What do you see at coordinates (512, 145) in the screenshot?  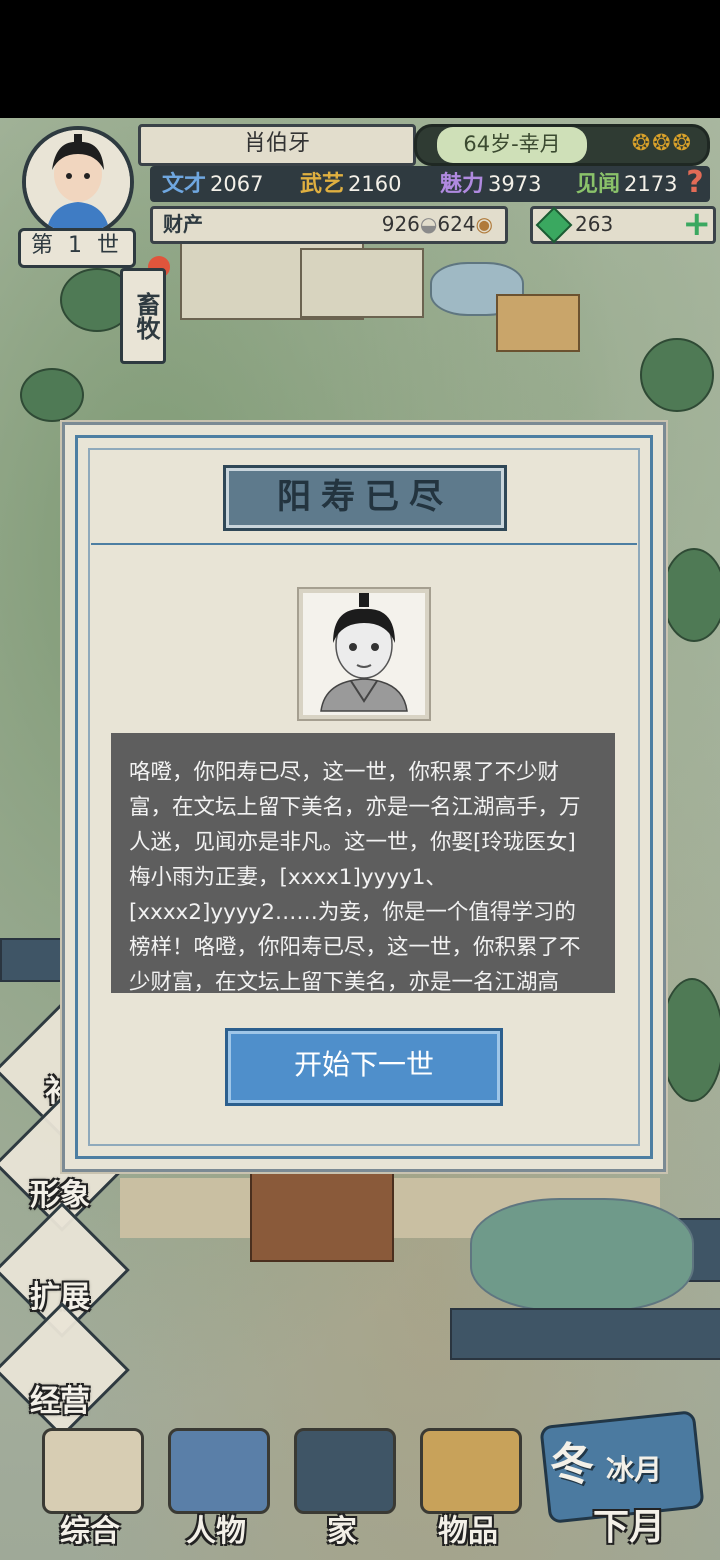 I see `age-month-label: 64岁-幸月` at bounding box center [512, 145].